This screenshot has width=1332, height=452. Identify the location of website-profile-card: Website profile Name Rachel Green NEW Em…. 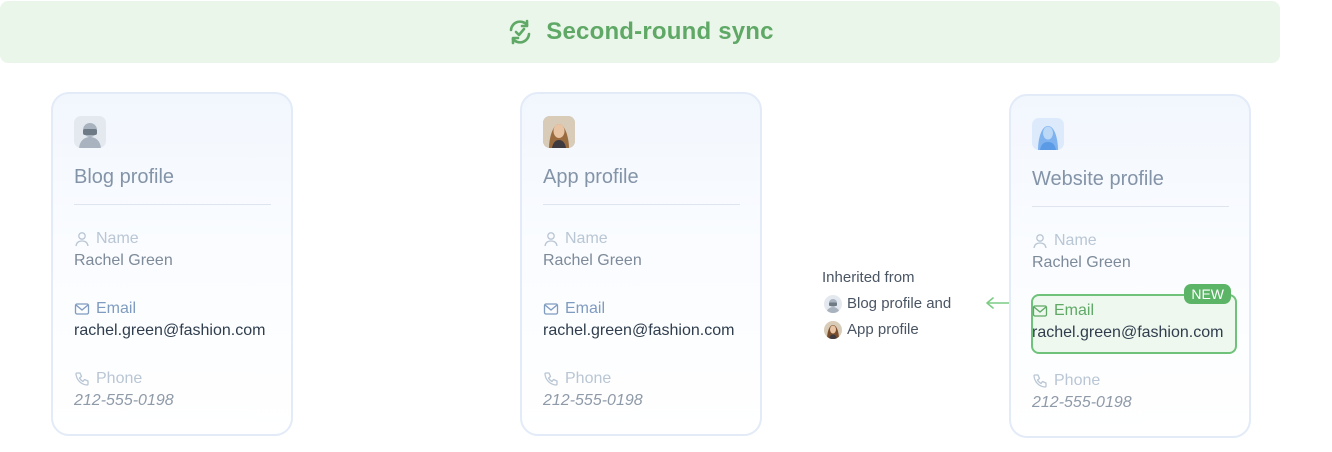
(1130, 266).